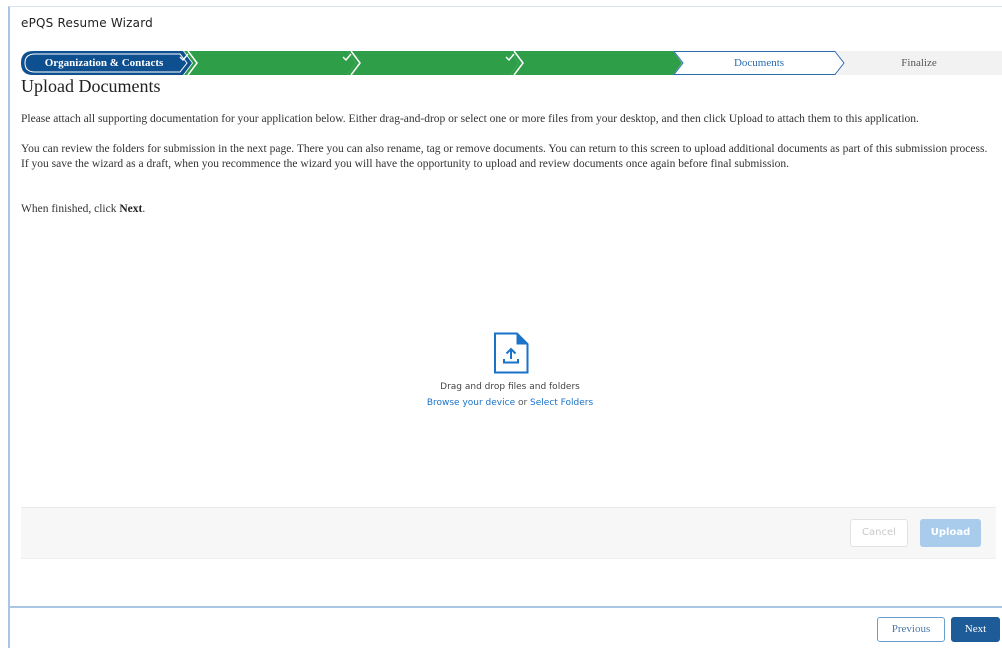  Describe the element at coordinates (131, 209) in the screenshot. I see `finish-keyword: Next` at that location.